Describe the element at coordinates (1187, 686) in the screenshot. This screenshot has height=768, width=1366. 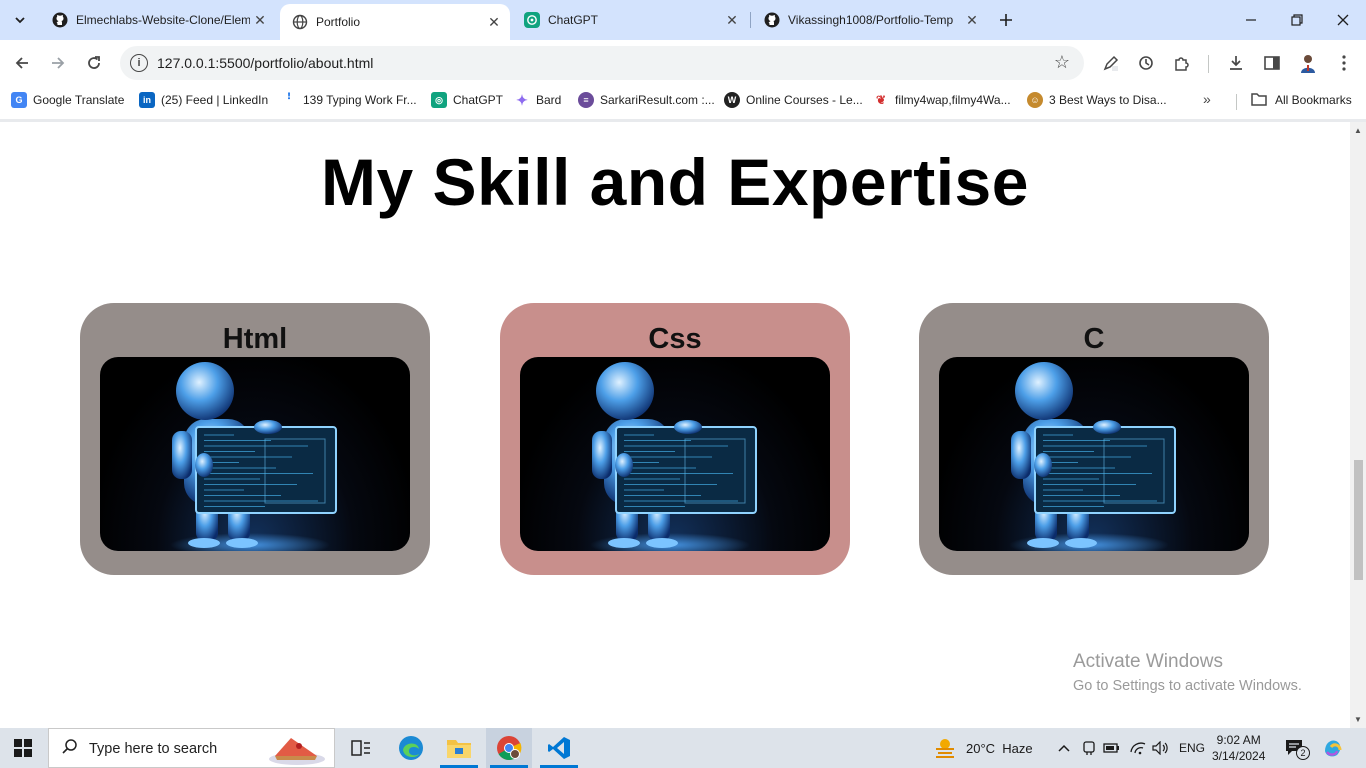
I see `watermark-subtitle: Go to Settings to activate Windows.` at that location.